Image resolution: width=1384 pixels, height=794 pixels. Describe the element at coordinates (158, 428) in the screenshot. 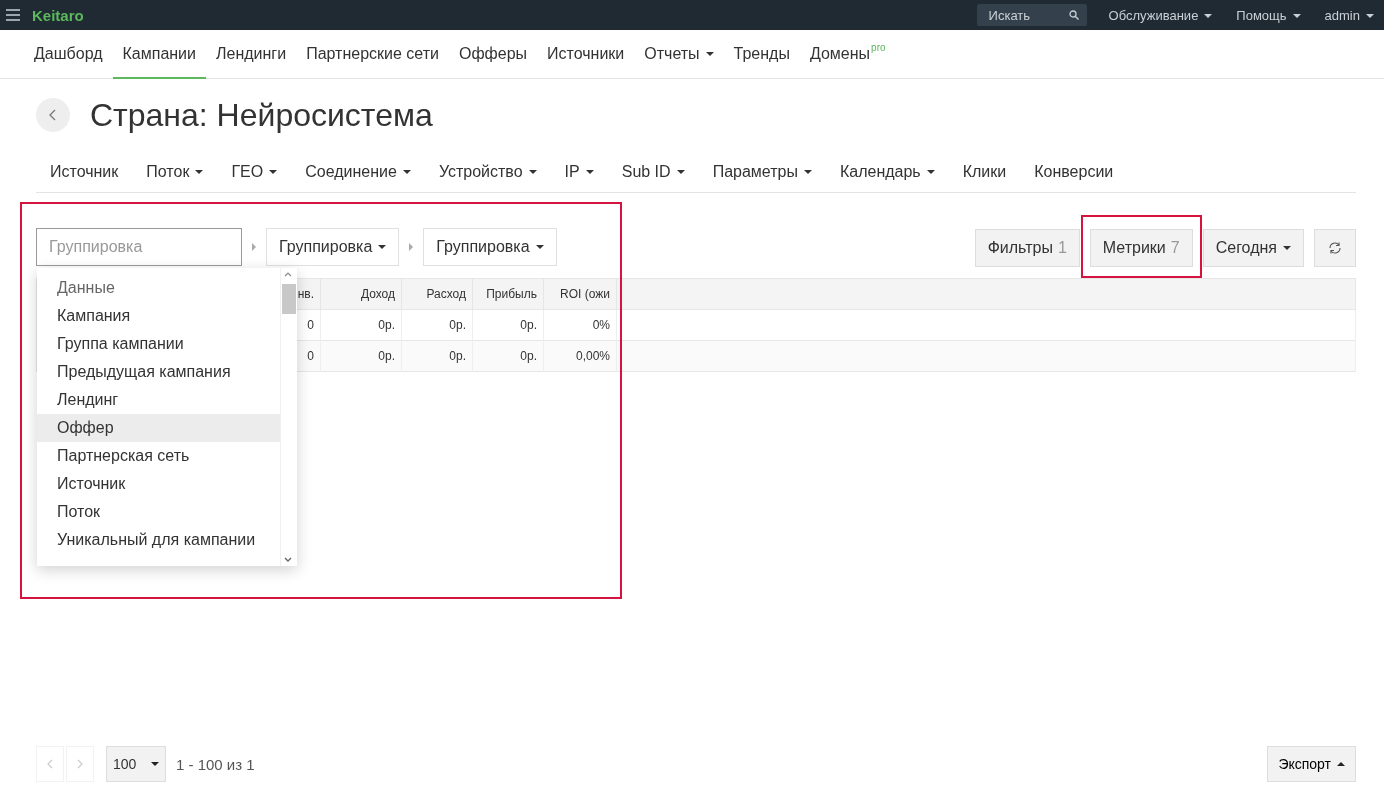

I see `menu-item: Оффер` at that location.